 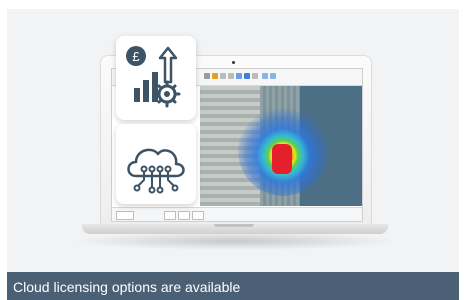 I want to click on laptop-notch, so click(x=234, y=225).